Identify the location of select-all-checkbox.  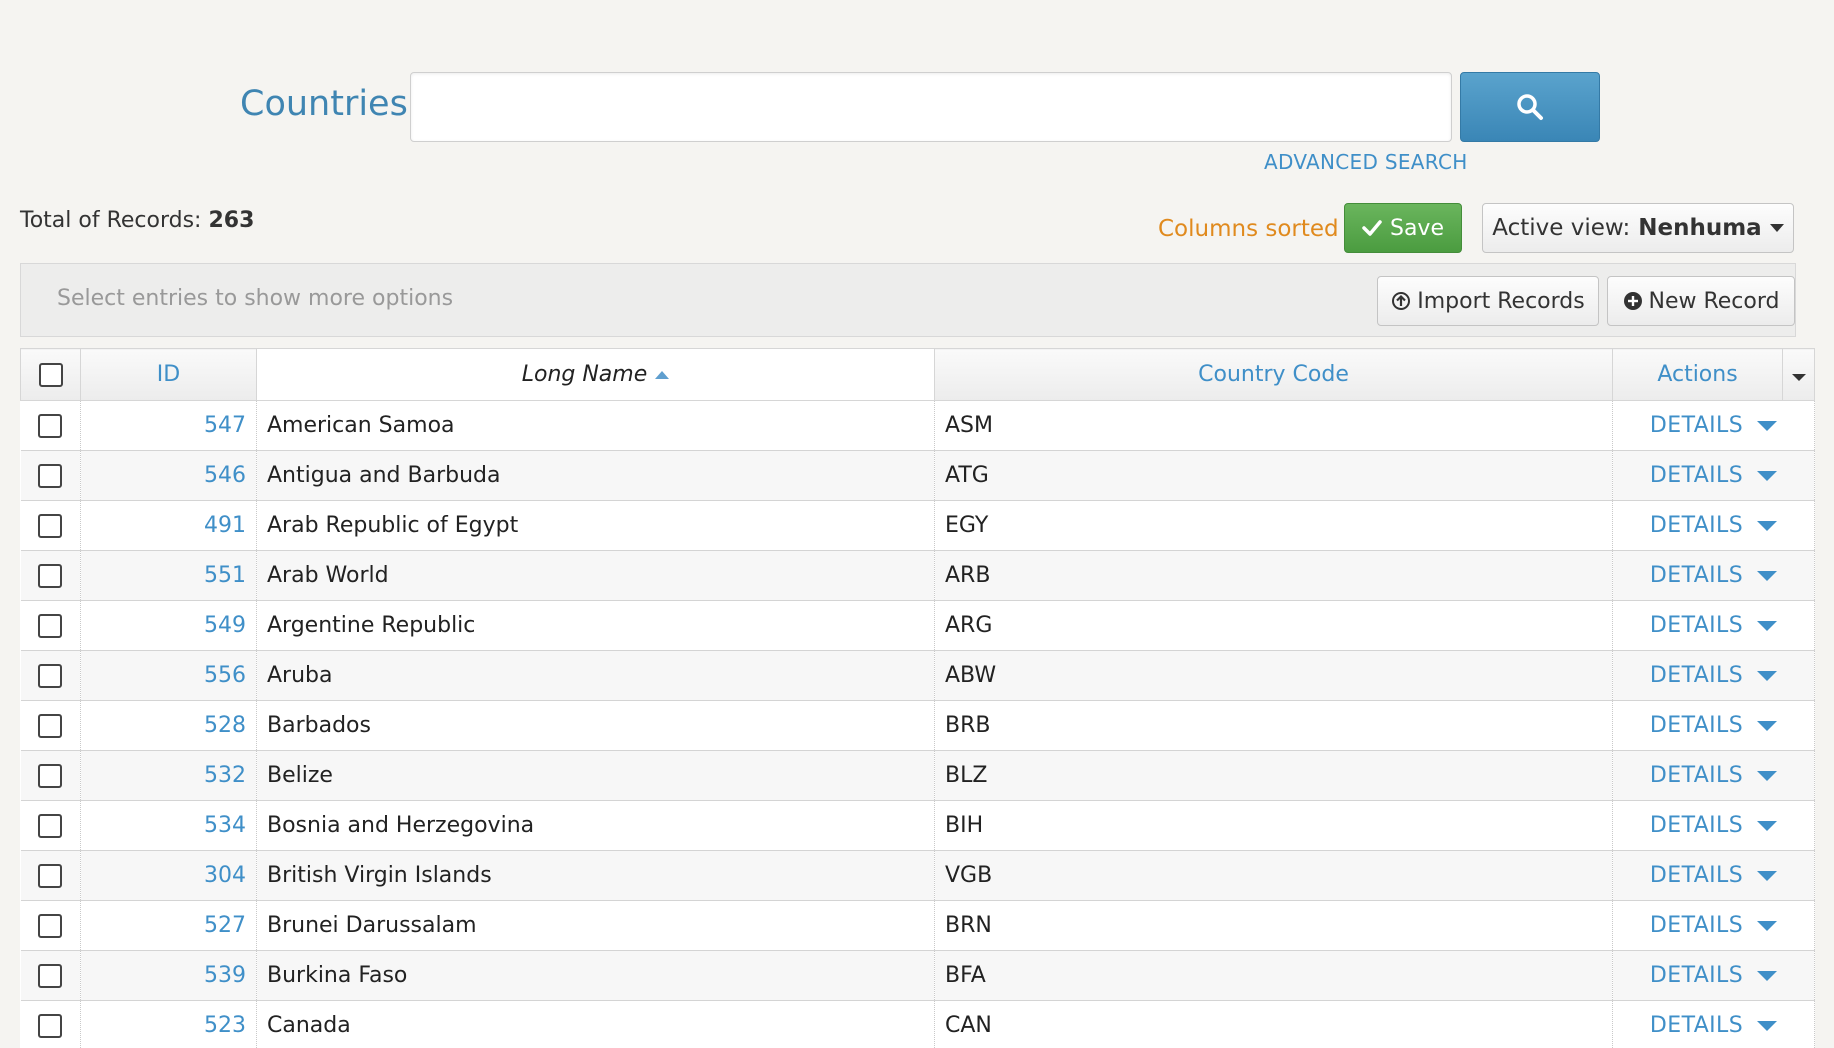
(50, 375).